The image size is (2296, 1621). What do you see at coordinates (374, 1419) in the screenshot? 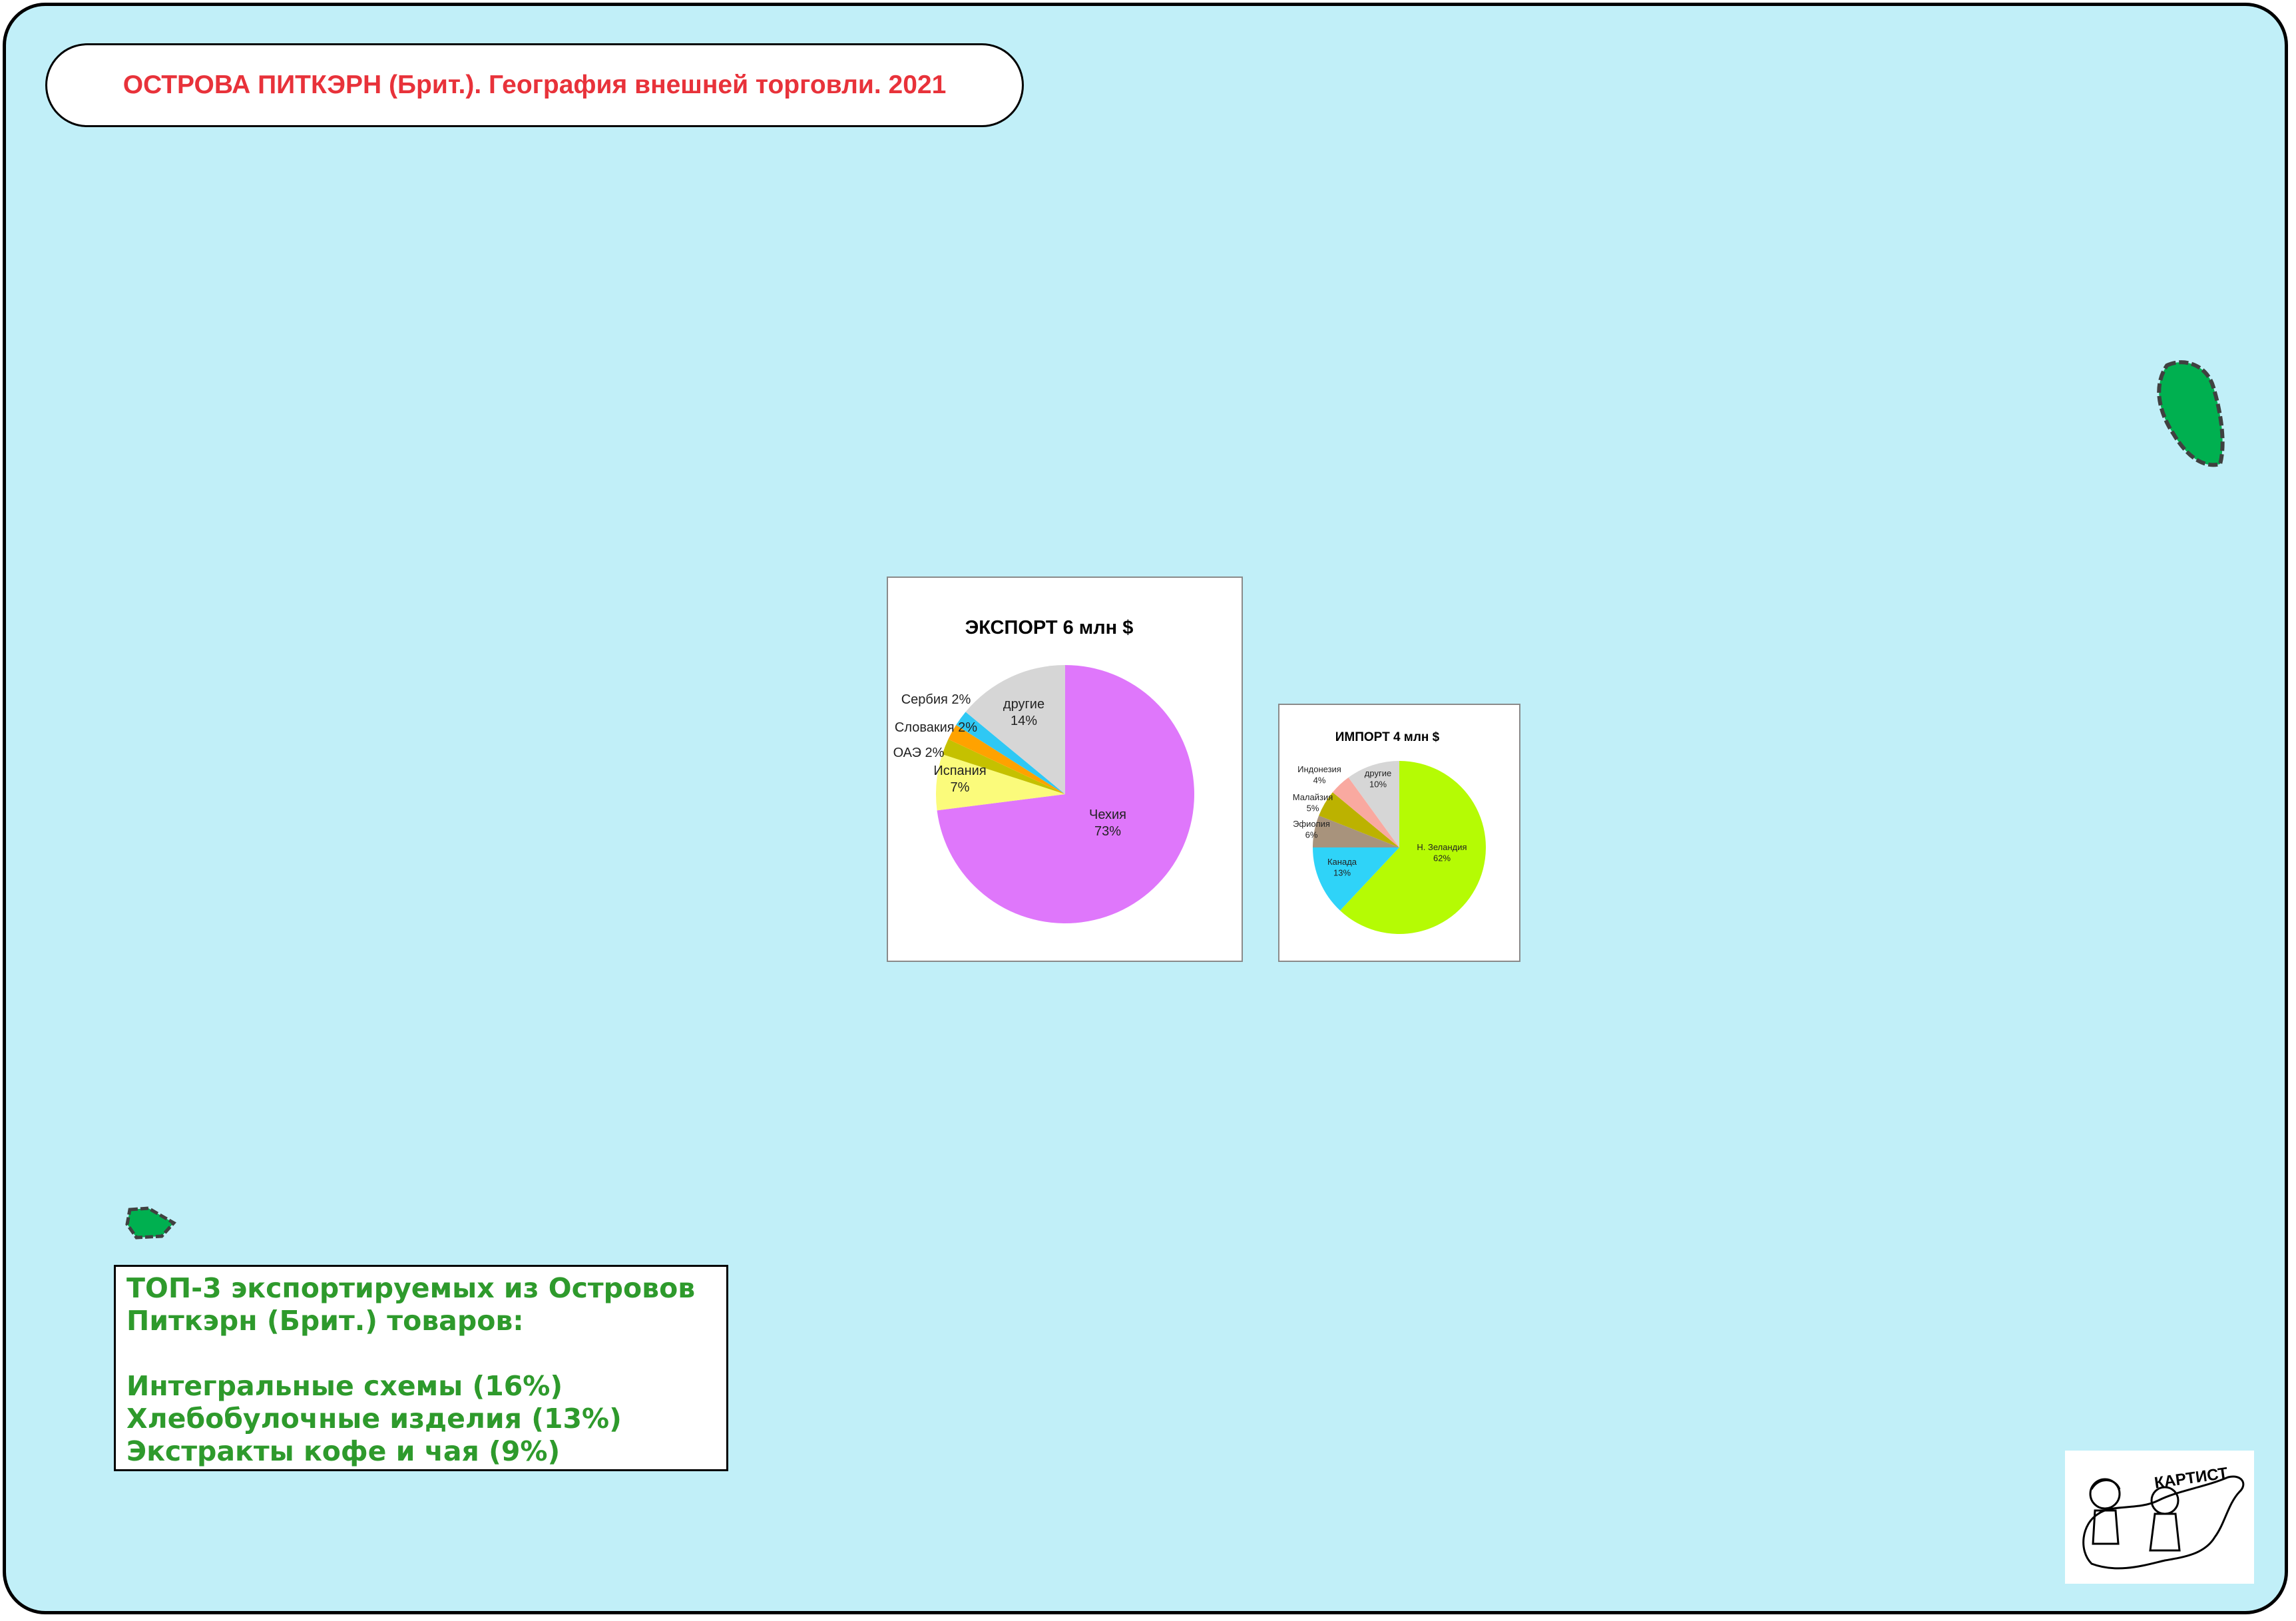
I see `top3-item-2: Хлебобулочные изделия (13%)` at bounding box center [374, 1419].